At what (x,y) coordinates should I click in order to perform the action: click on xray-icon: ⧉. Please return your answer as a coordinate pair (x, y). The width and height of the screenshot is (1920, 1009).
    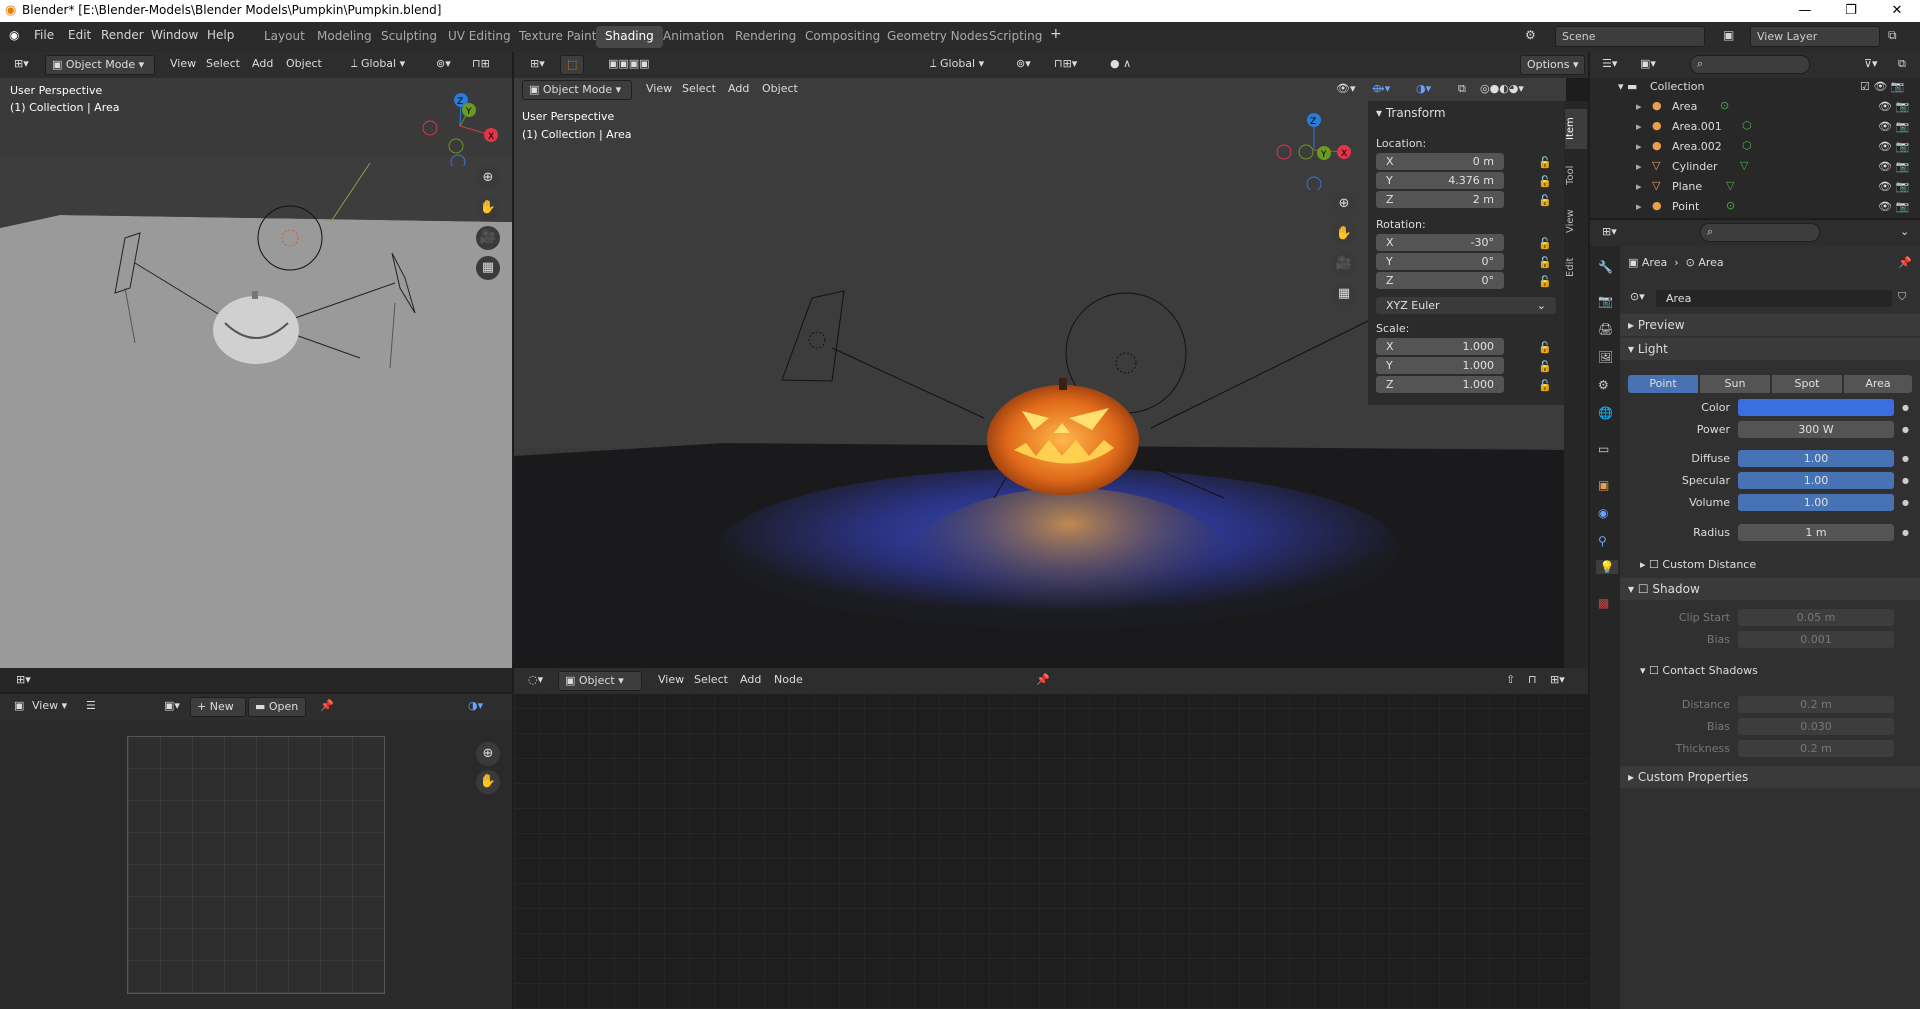
    Looking at the image, I should click on (1462, 90).